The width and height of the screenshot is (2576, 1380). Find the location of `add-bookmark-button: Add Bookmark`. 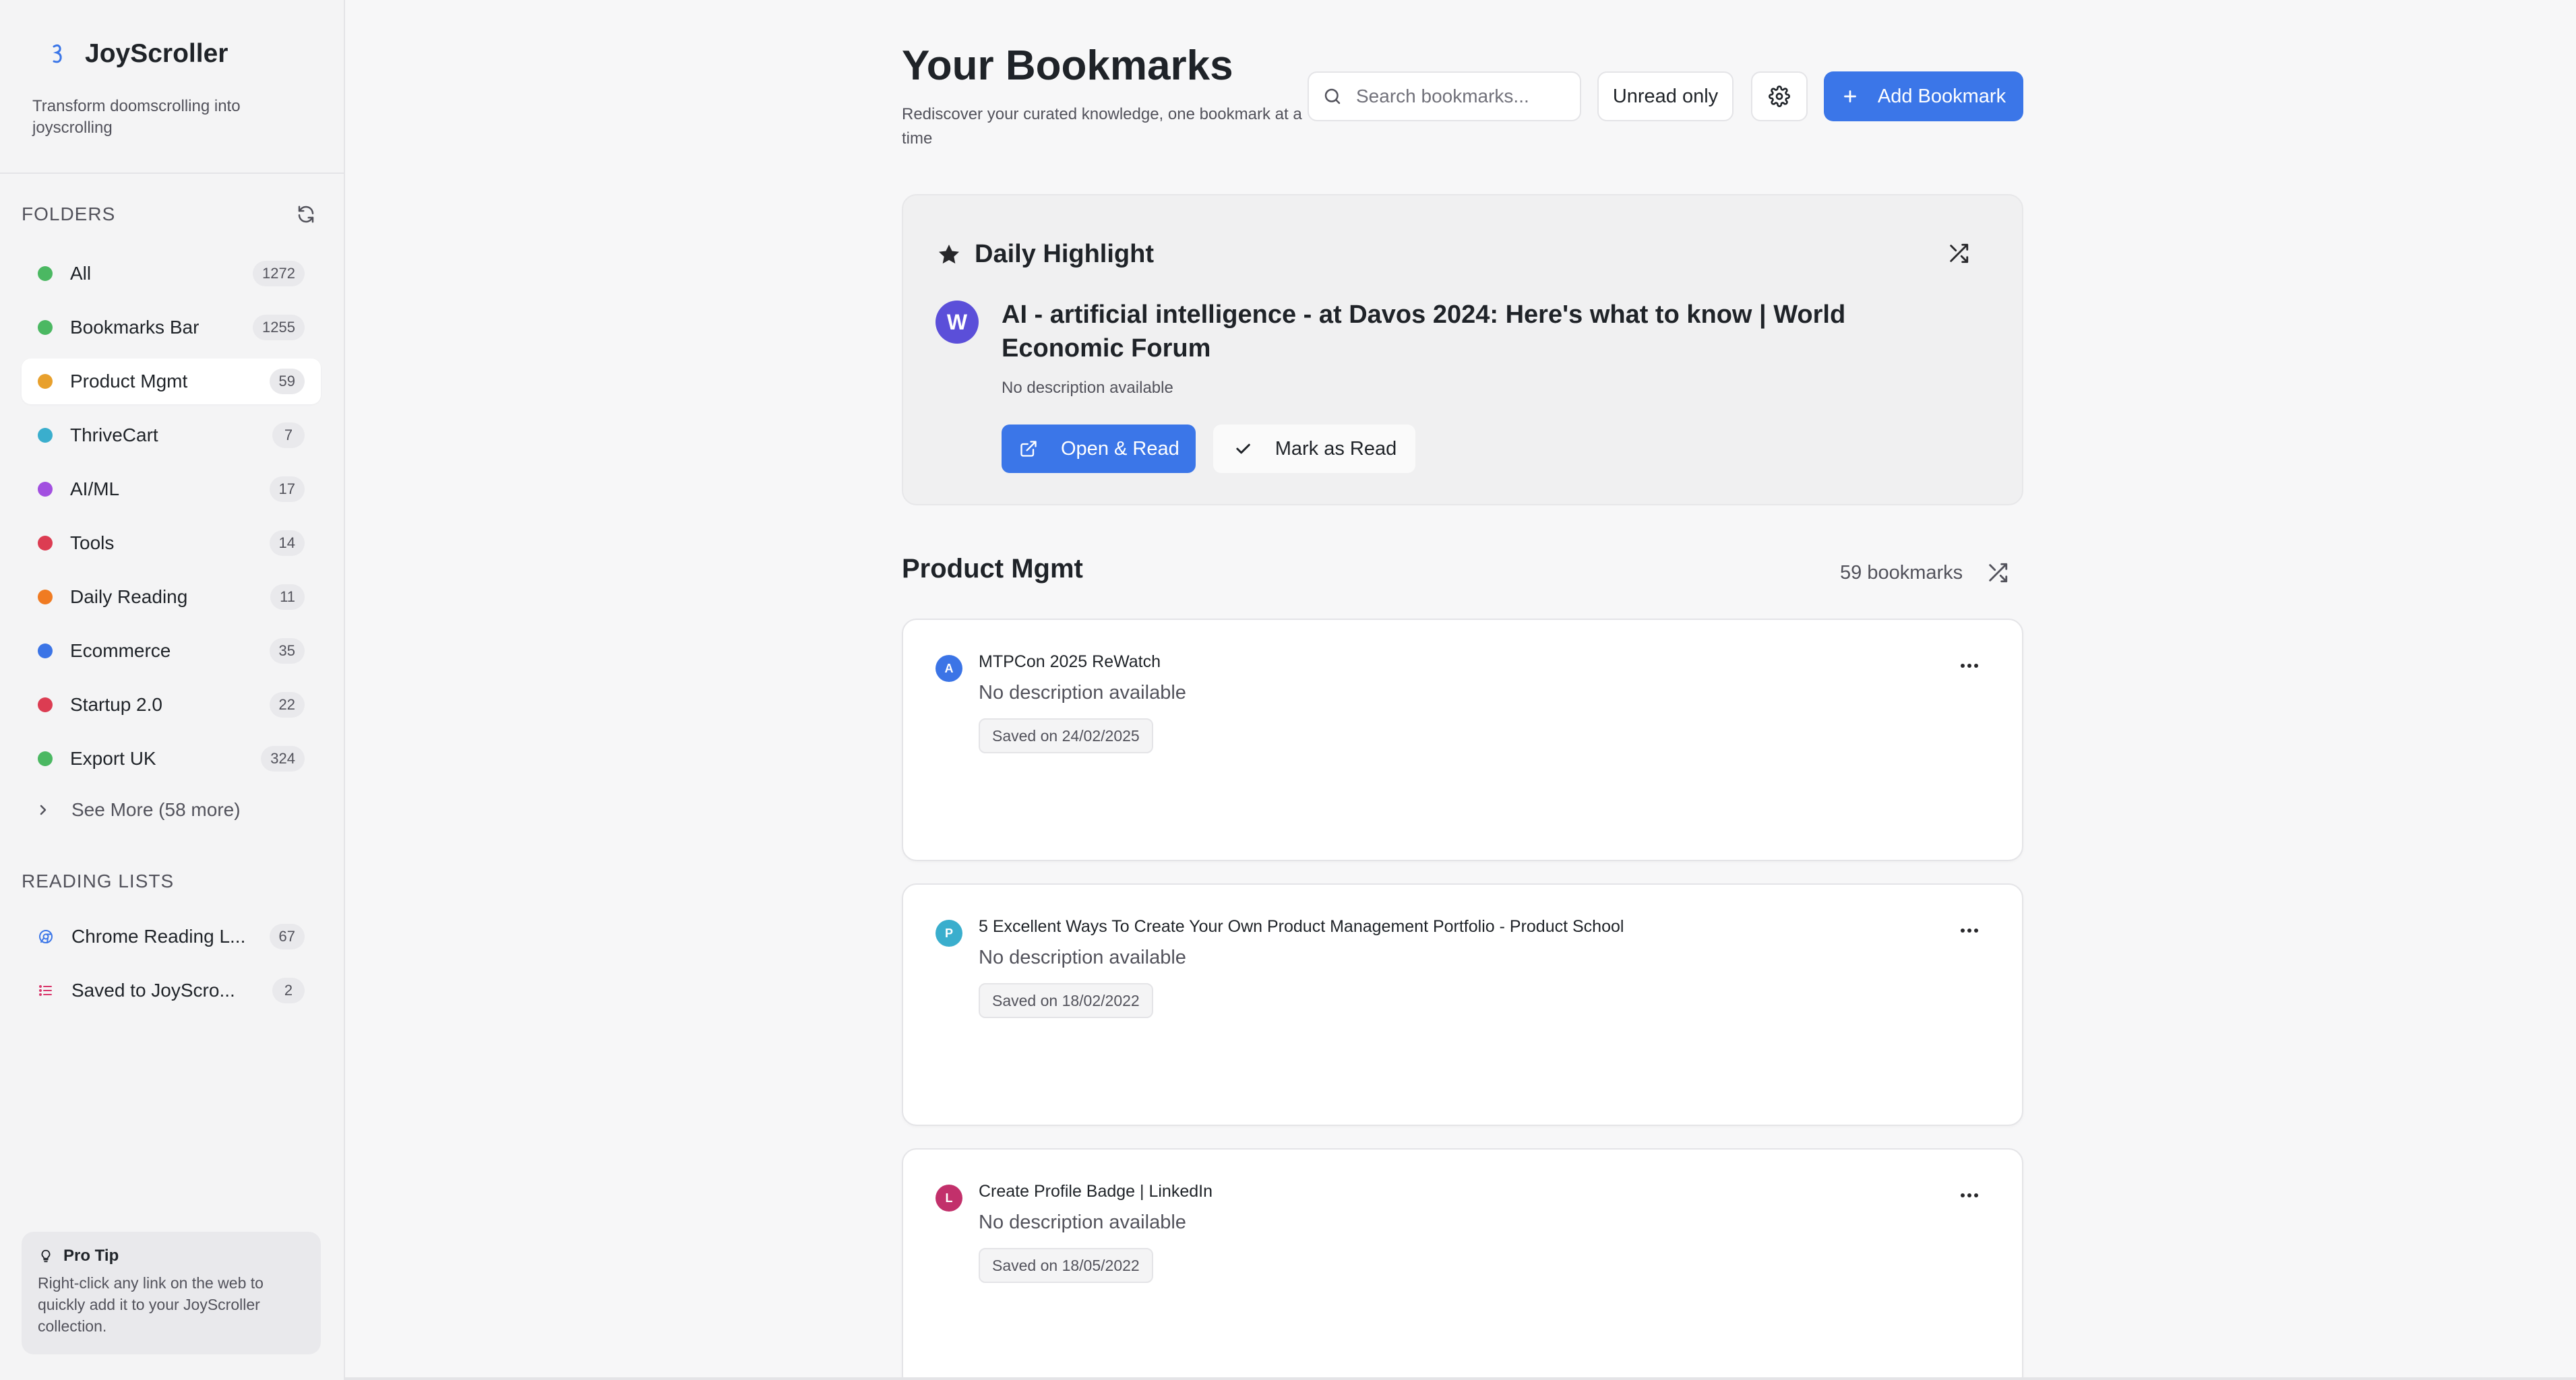

add-bookmark-button: Add Bookmark is located at coordinates (1924, 96).